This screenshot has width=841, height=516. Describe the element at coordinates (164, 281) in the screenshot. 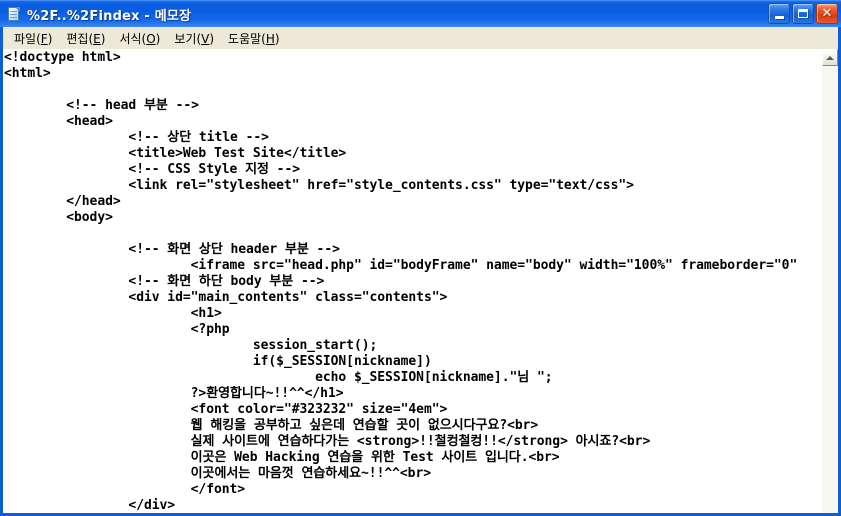

I see `editor-line: <!-- 화면 하단 body 부분 -->` at that location.